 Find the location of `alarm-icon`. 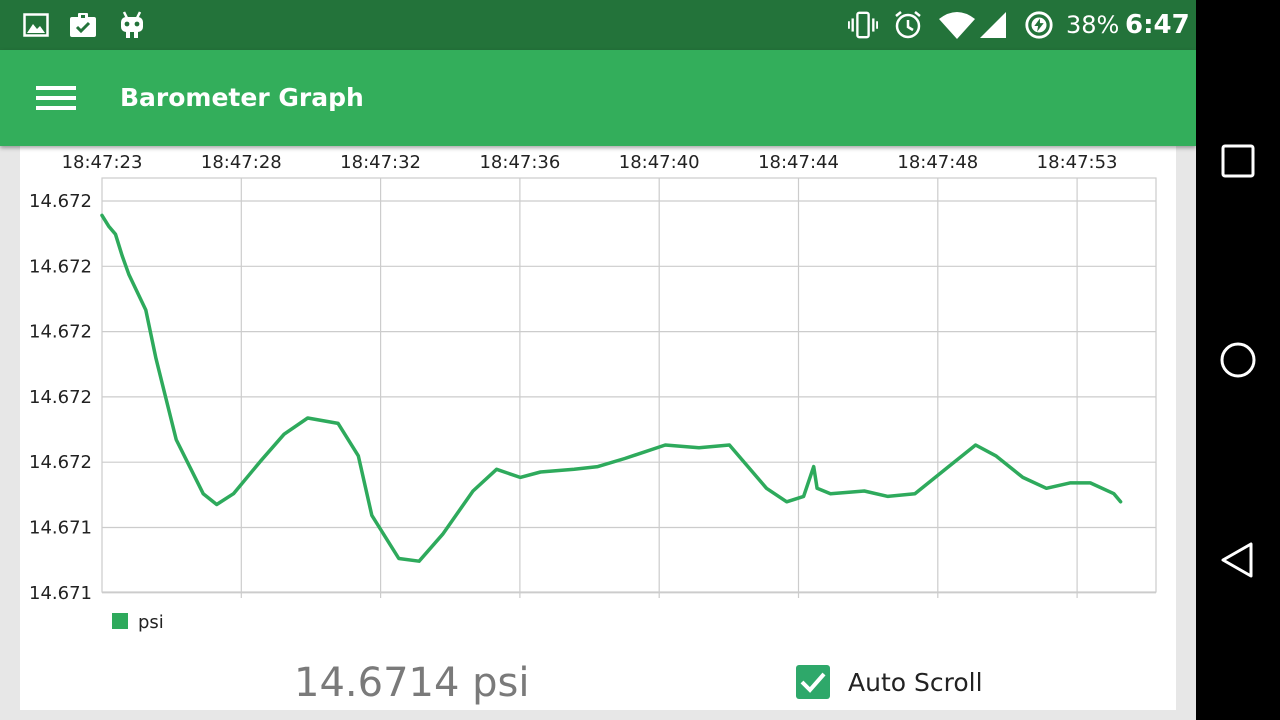

alarm-icon is located at coordinates (908, 25).